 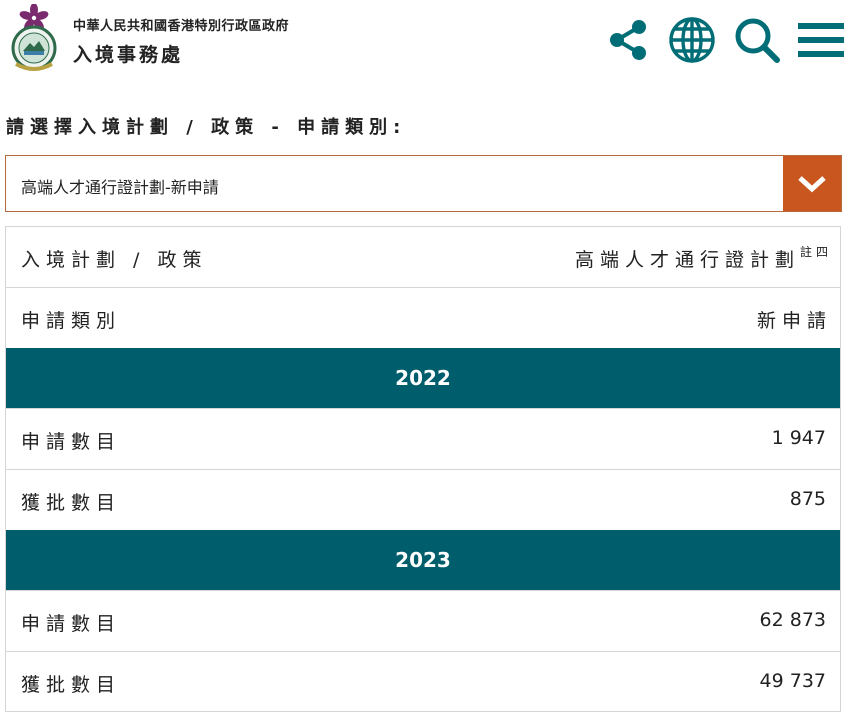 What do you see at coordinates (812, 183) in the screenshot?
I see `chevron-down-icon` at bounding box center [812, 183].